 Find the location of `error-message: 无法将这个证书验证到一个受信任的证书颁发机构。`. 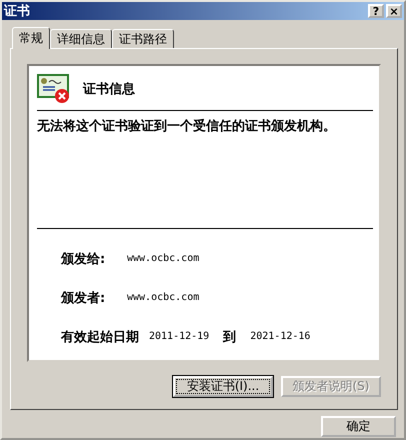

error-message: 无法将这个证书验证到一个受信任的证书颁发机构。 is located at coordinates (186, 126).